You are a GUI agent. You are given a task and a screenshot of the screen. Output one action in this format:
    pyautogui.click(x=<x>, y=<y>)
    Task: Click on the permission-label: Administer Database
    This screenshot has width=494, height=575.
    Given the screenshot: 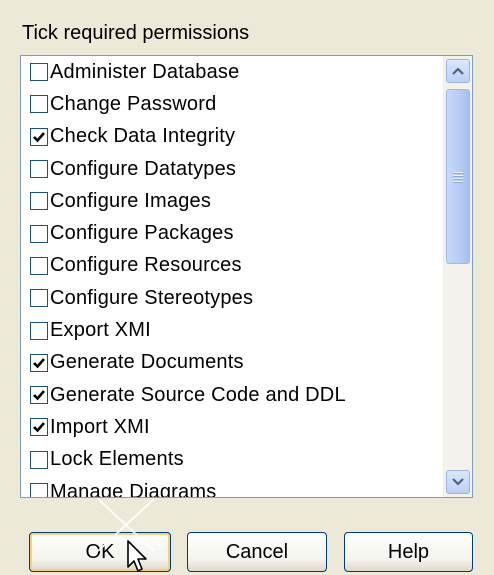 What is the action you would take?
    pyautogui.click(x=145, y=71)
    